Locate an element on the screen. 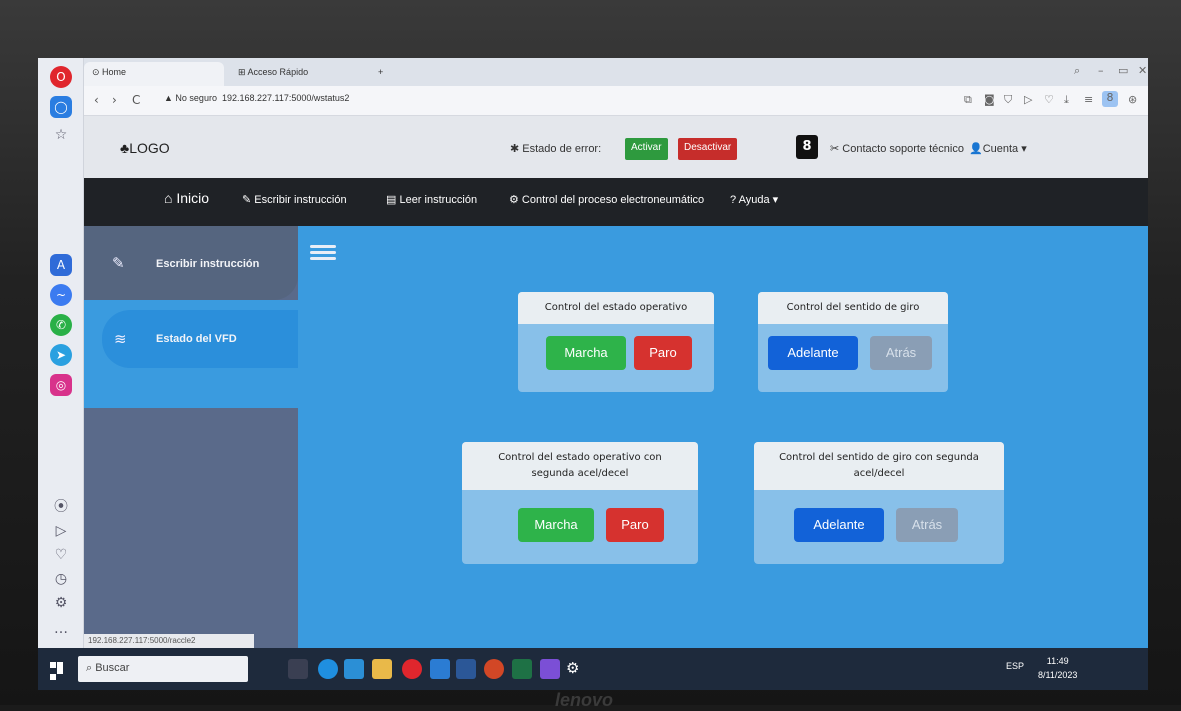 The width and height of the screenshot is (1181, 711). aria-icon: A is located at coordinates (61, 265).